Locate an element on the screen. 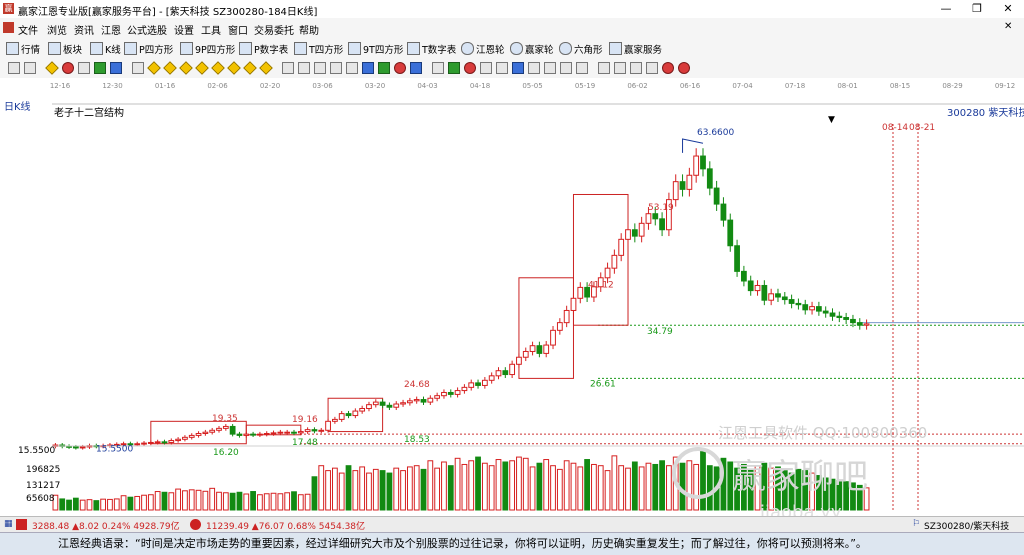  tool-fib-icon is located at coordinates (438, 68).